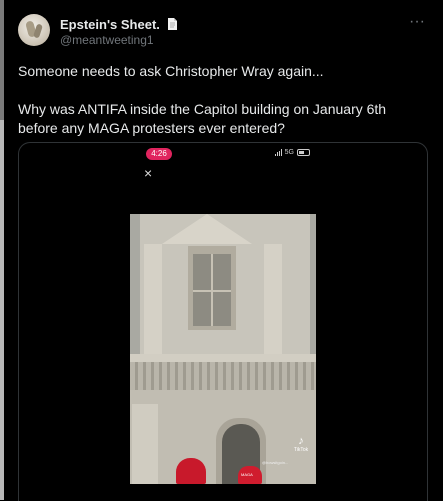 This screenshot has height=501, width=443. Describe the element at coordinates (247, 474) in the screenshot. I see `hat-text: MAGA` at that location.